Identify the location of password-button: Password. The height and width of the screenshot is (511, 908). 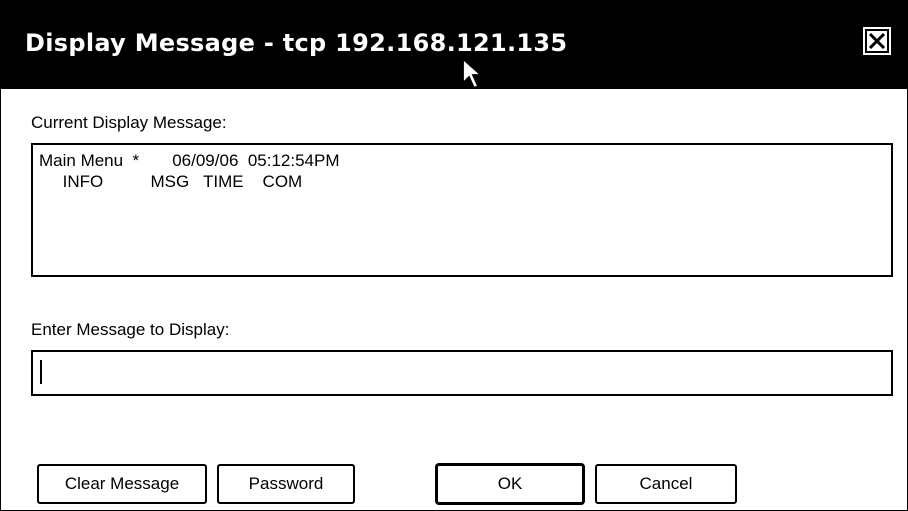
(286, 484).